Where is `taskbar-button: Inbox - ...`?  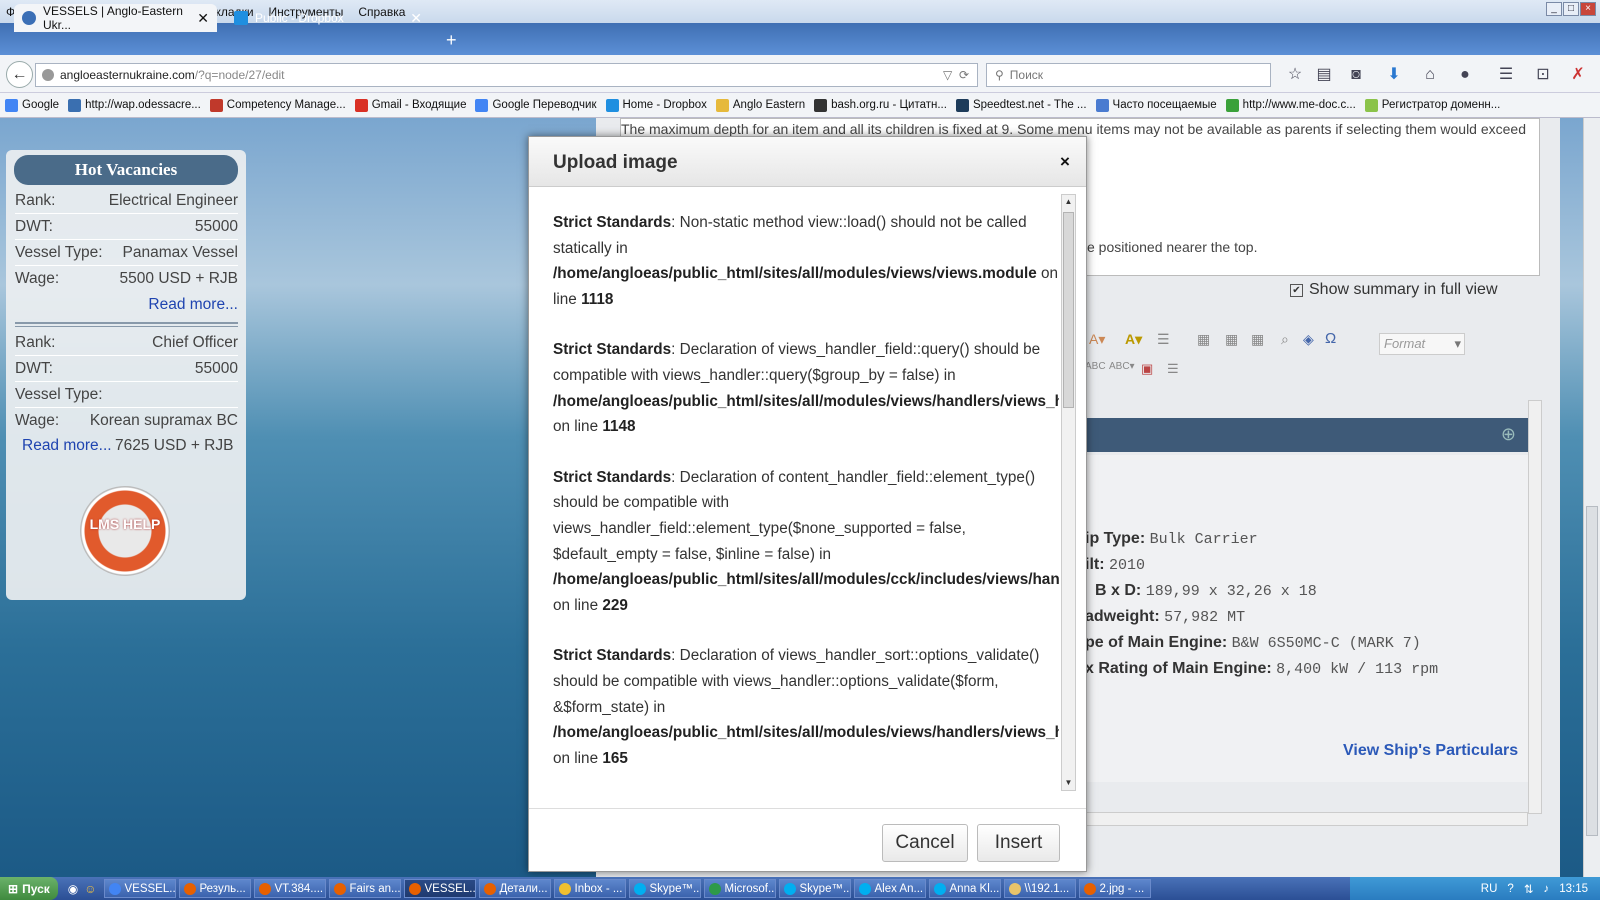 taskbar-button: Inbox - ... is located at coordinates (589, 888).